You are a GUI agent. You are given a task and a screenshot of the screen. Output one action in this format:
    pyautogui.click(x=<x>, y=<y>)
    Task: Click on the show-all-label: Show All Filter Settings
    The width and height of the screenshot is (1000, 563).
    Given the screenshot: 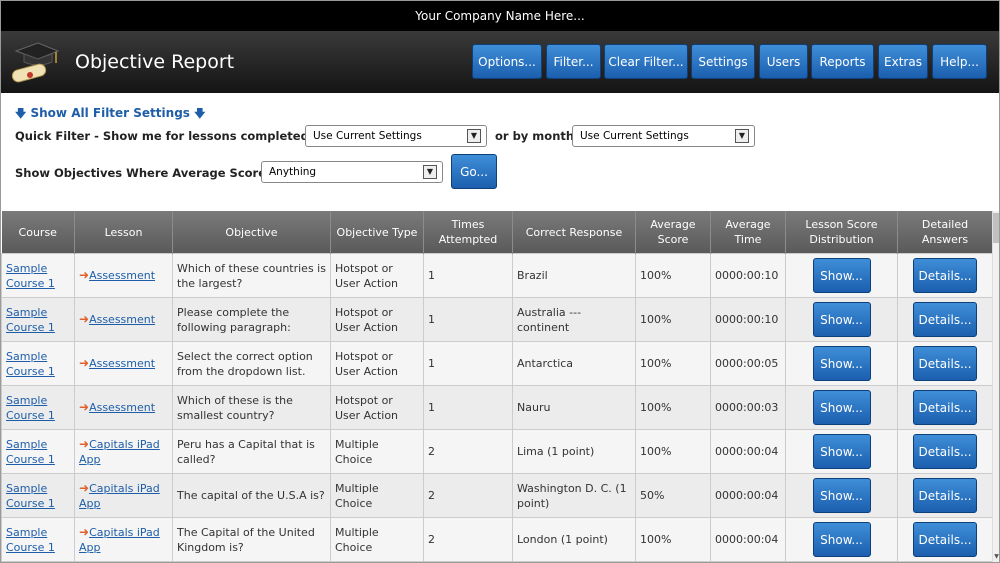 What is the action you would take?
    pyautogui.click(x=110, y=113)
    